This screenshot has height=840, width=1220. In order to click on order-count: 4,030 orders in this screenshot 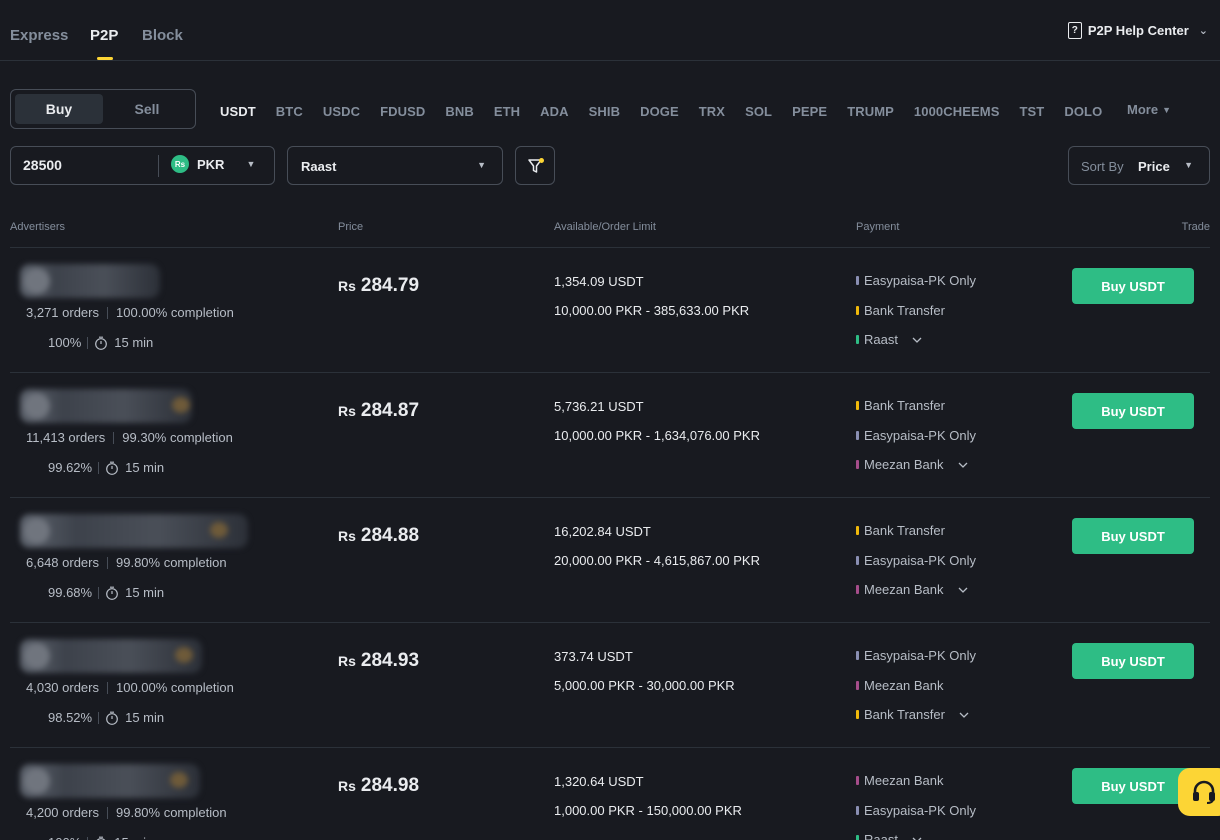, I will do `click(62, 687)`.